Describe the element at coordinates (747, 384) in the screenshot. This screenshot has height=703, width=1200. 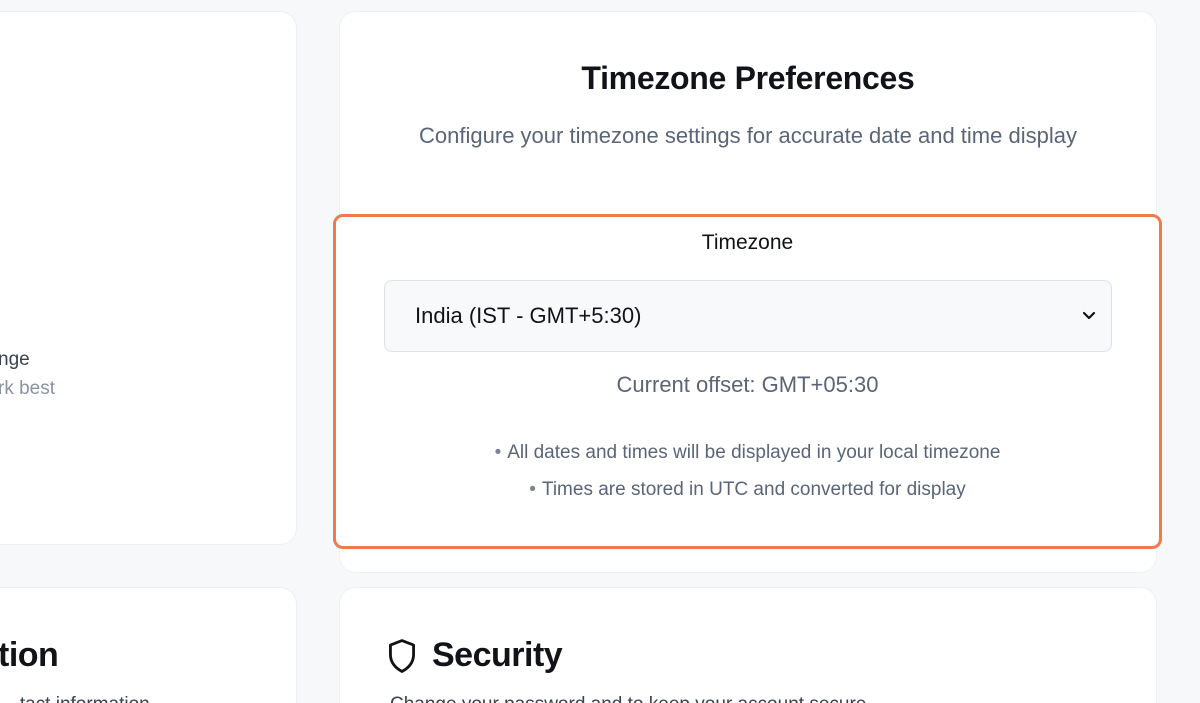
I see `current-offset-text: Current offset: GMT+05:30` at that location.